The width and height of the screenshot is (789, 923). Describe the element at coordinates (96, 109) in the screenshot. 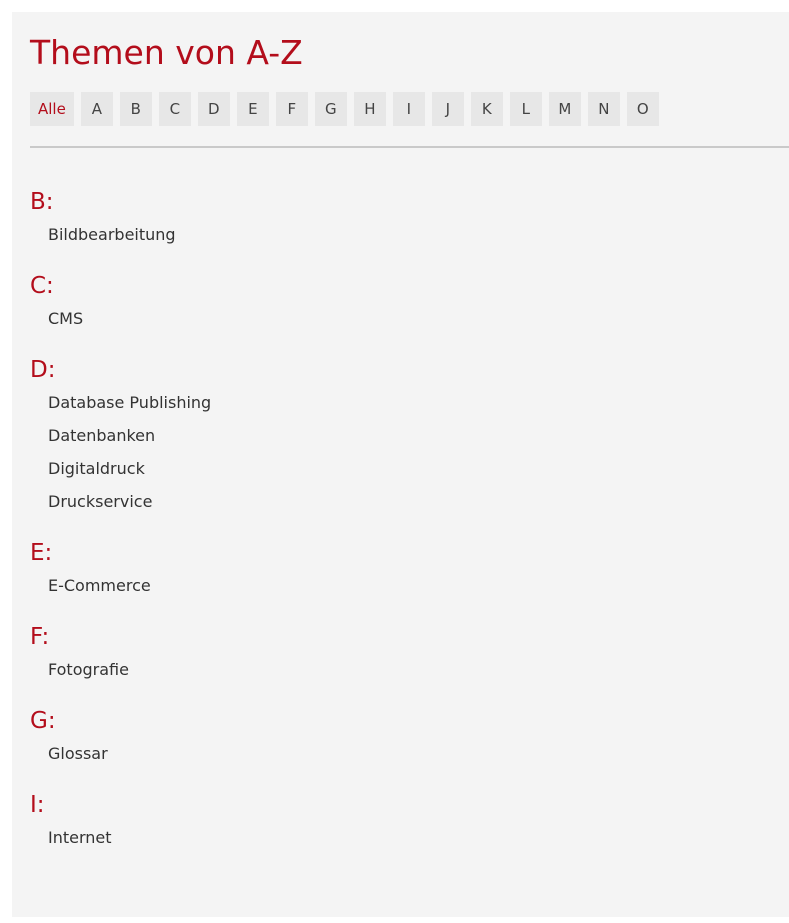

I see `alphabet-nav-letter-a: A` at that location.